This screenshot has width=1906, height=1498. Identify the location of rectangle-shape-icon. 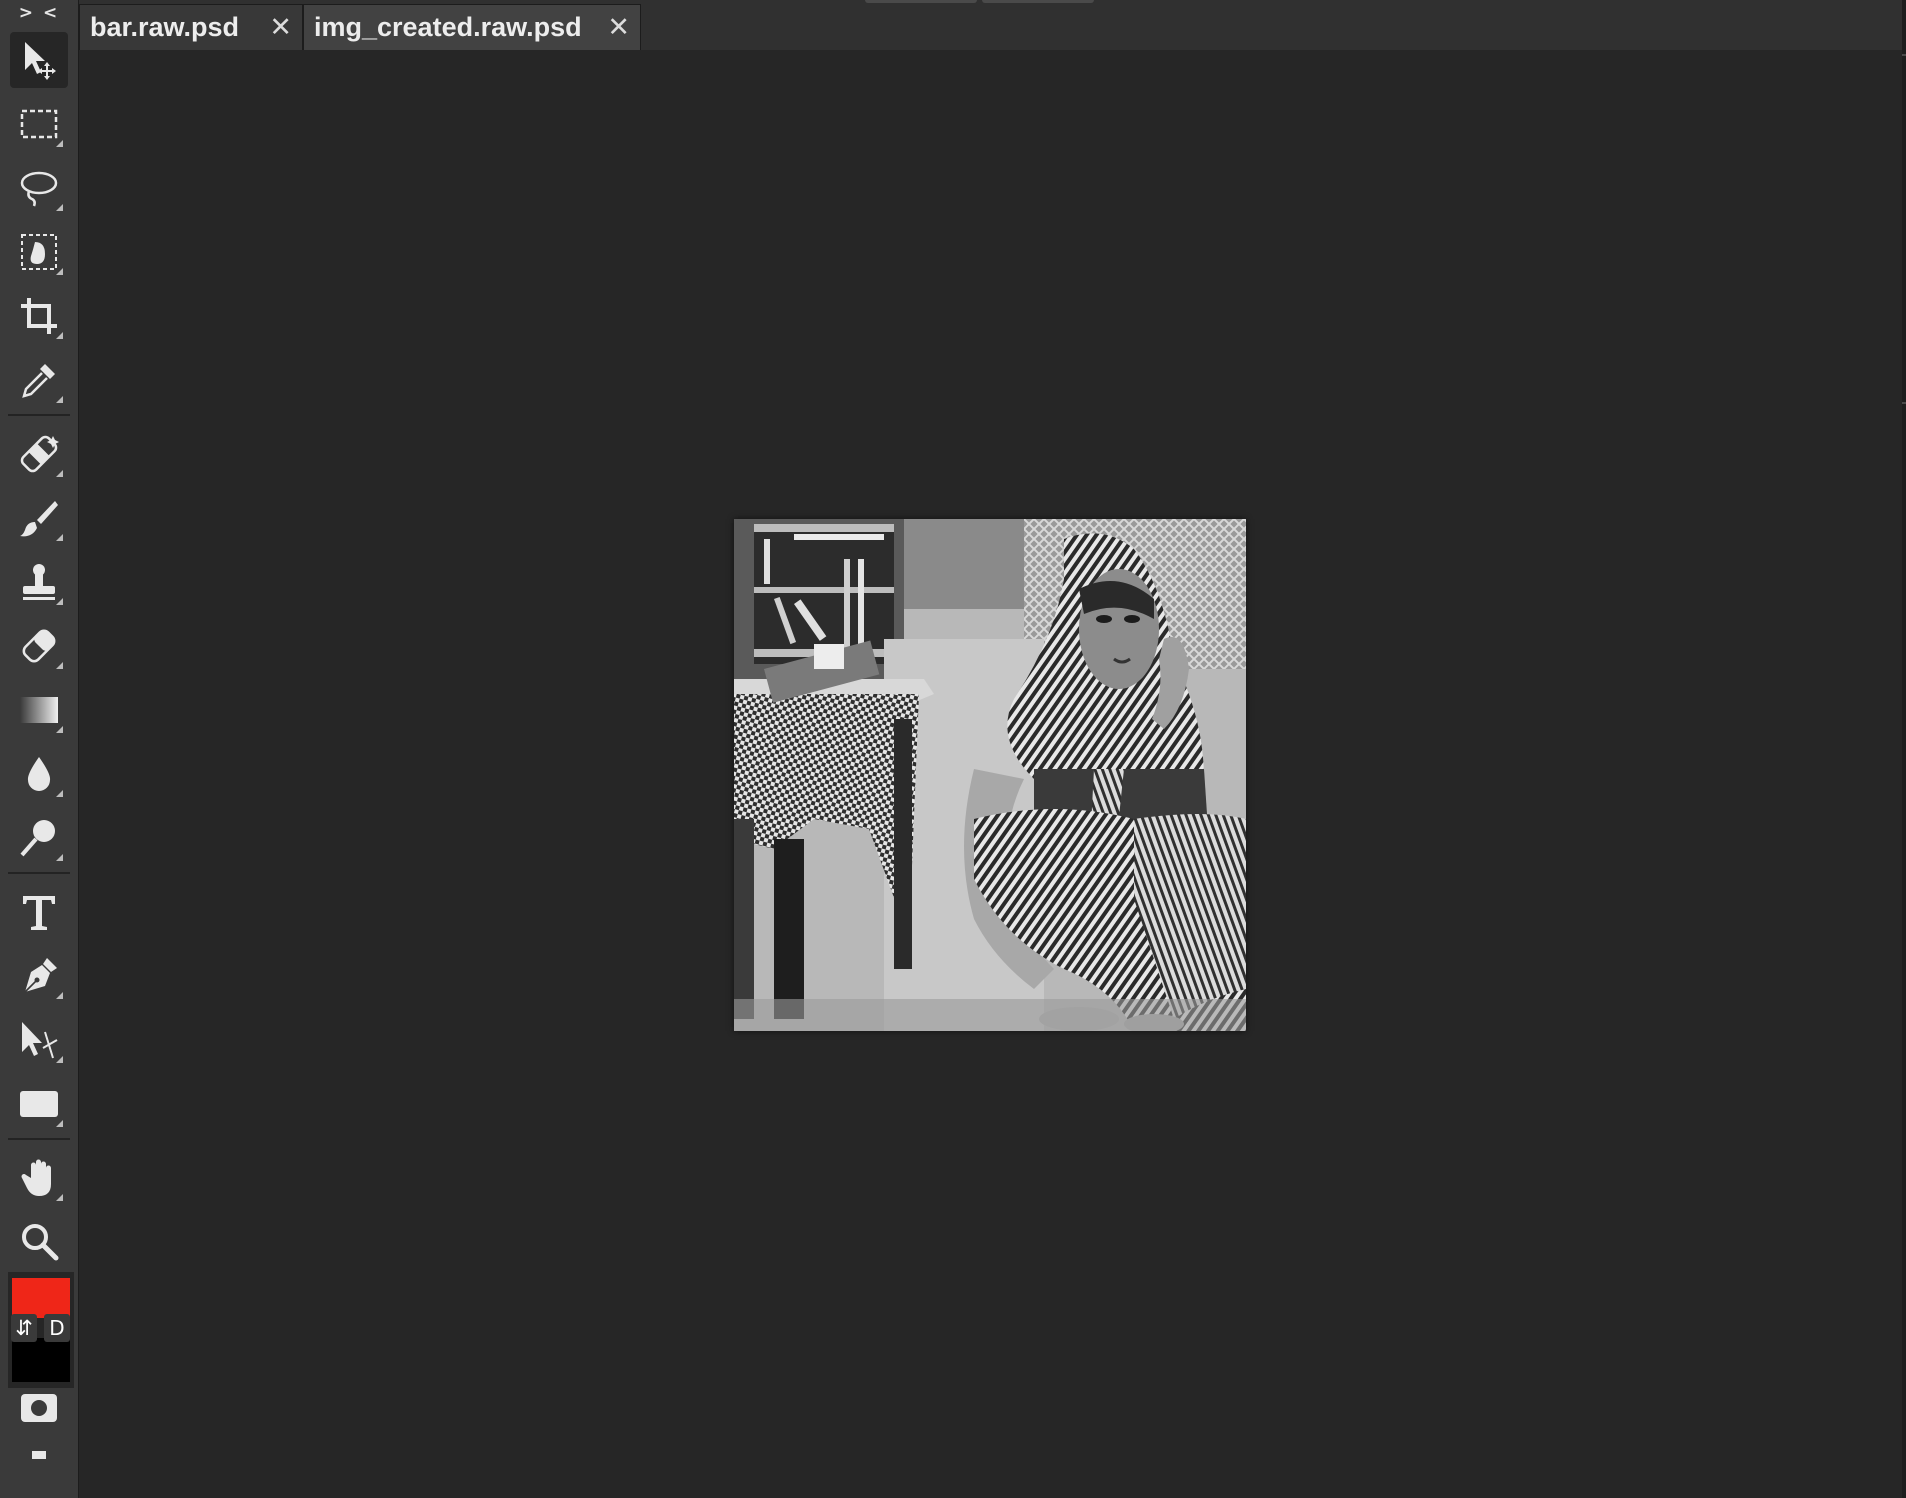
(39, 1104).